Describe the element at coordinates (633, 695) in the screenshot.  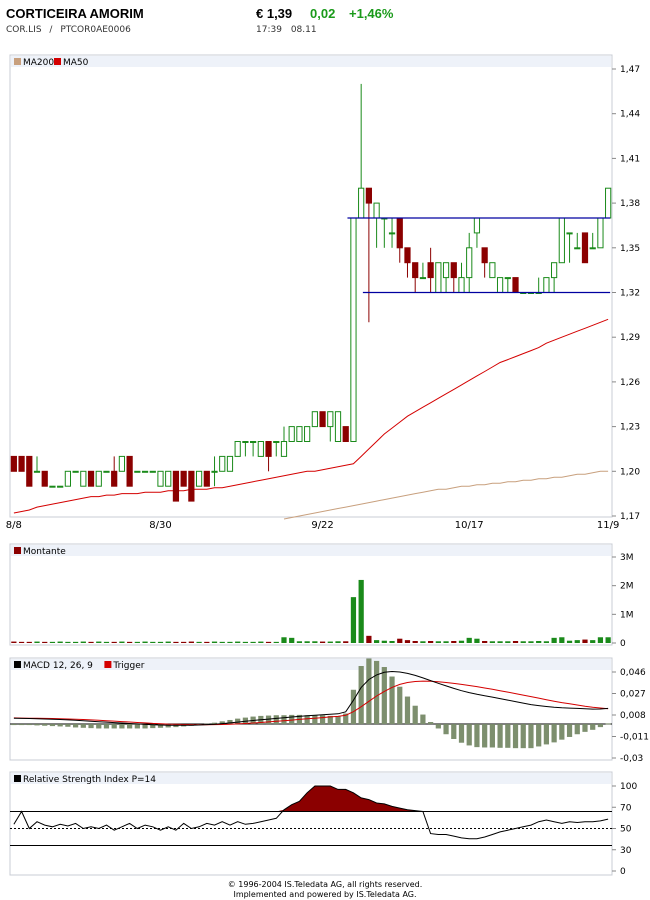
I see `macd-axis-tick-label: 0,027` at that location.